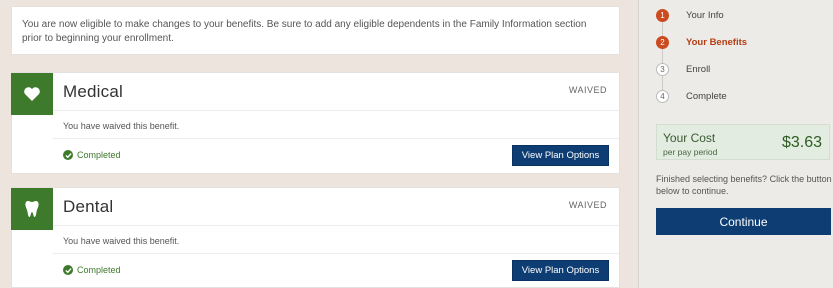  I want to click on cost-label: Your Cost, so click(689, 138).